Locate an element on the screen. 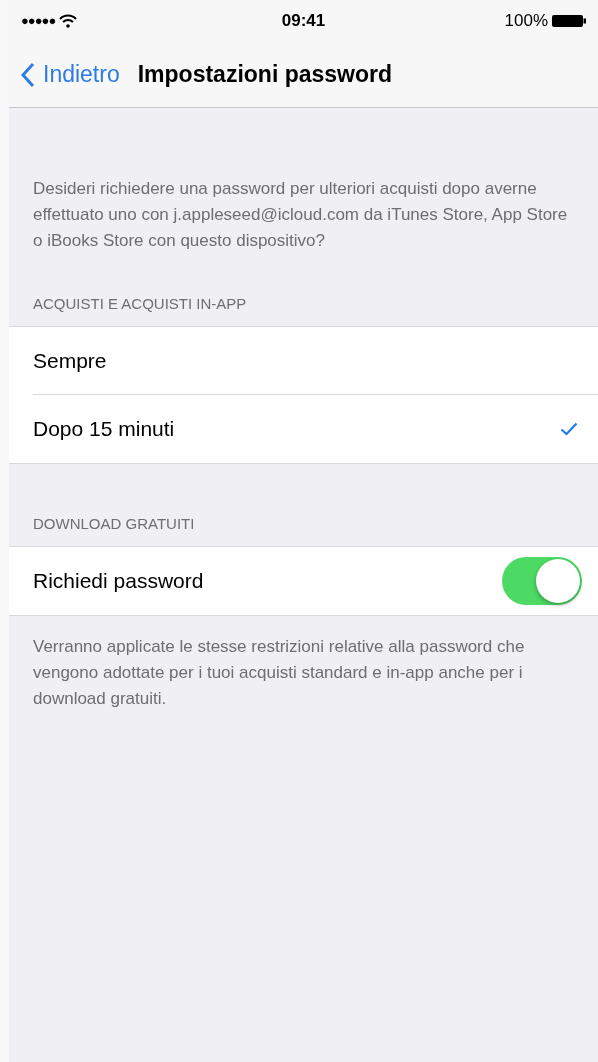 Image resolution: width=598 pixels, height=1062 pixels. signal-dots: ●●●●● is located at coordinates (38, 21).